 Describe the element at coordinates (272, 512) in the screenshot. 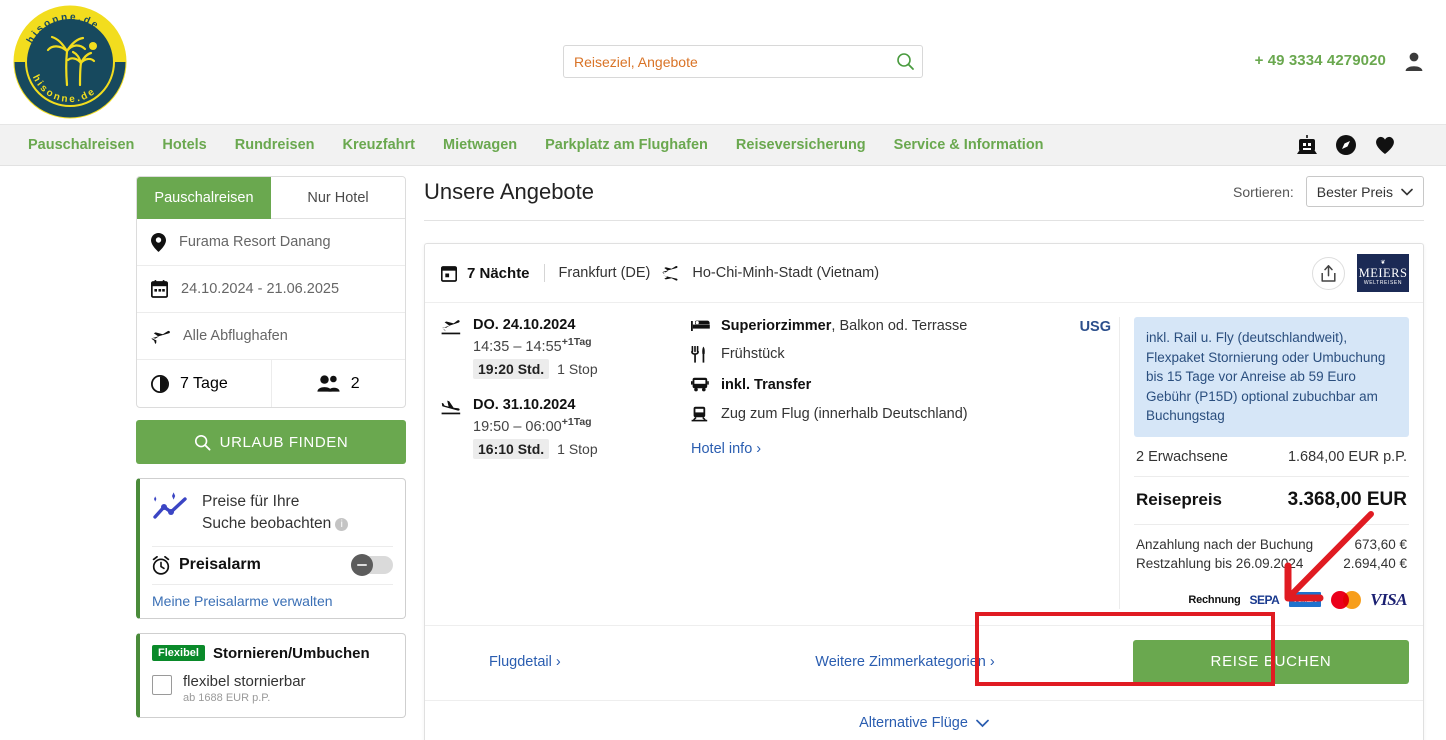

I see `price-watch-header: Preise für Ihre Suche beobachten i` at that location.